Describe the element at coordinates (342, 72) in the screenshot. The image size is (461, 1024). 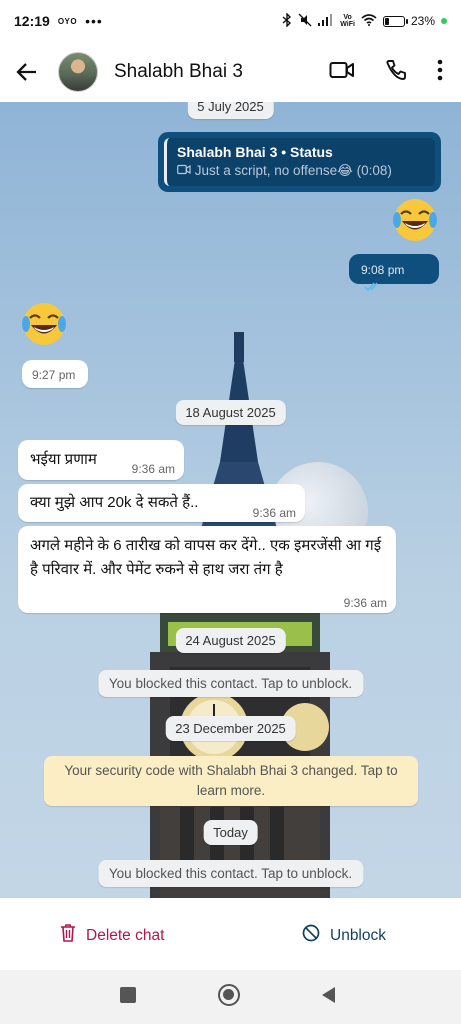
I see `video-call-icon` at that location.